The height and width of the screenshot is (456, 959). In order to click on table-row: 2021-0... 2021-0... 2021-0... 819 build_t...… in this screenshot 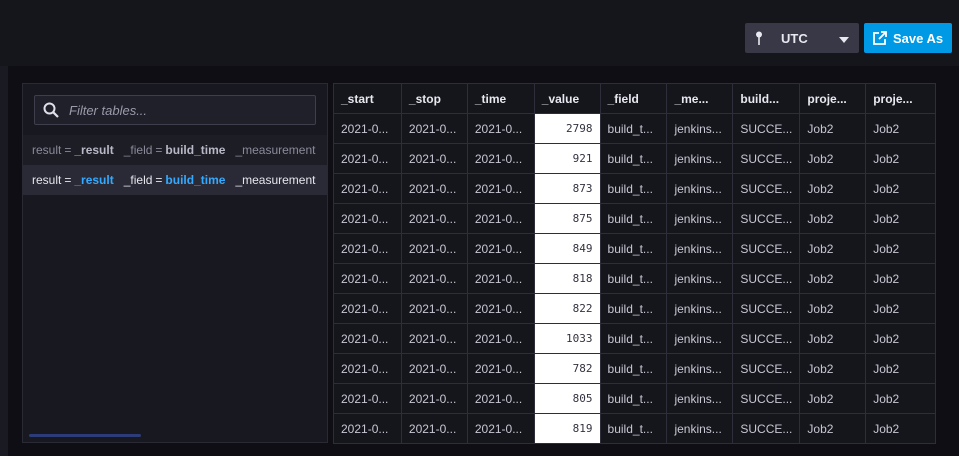, I will do `click(634, 428)`.